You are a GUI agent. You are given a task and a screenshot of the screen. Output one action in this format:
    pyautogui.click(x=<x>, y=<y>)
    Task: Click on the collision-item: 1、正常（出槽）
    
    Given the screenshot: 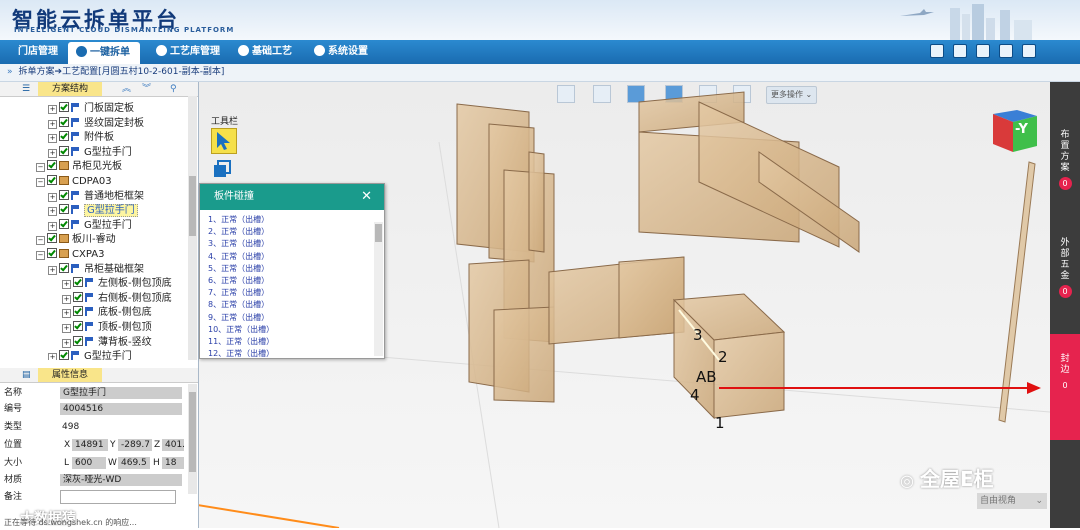 What is the action you would take?
    pyautogui.click(x=238, y=220)
    